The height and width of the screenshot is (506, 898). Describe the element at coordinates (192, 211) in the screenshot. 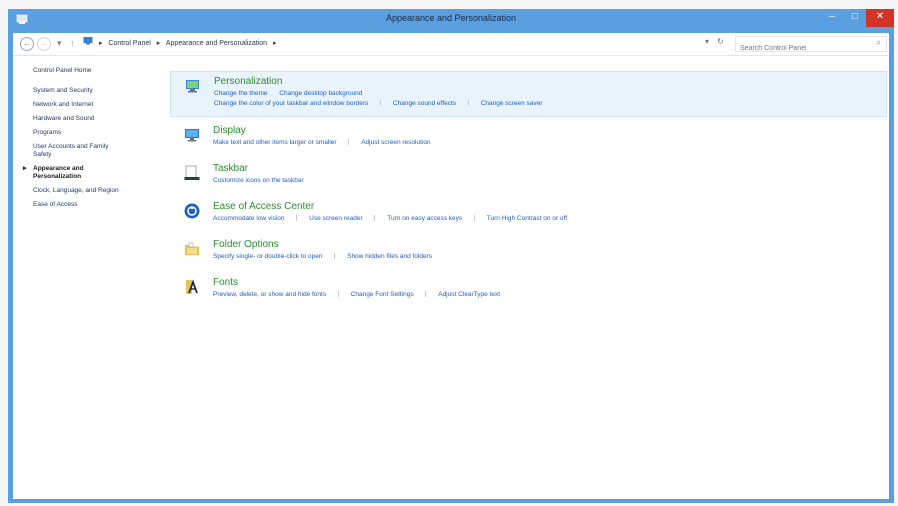

I see `ease-of-access-icon` at that location.